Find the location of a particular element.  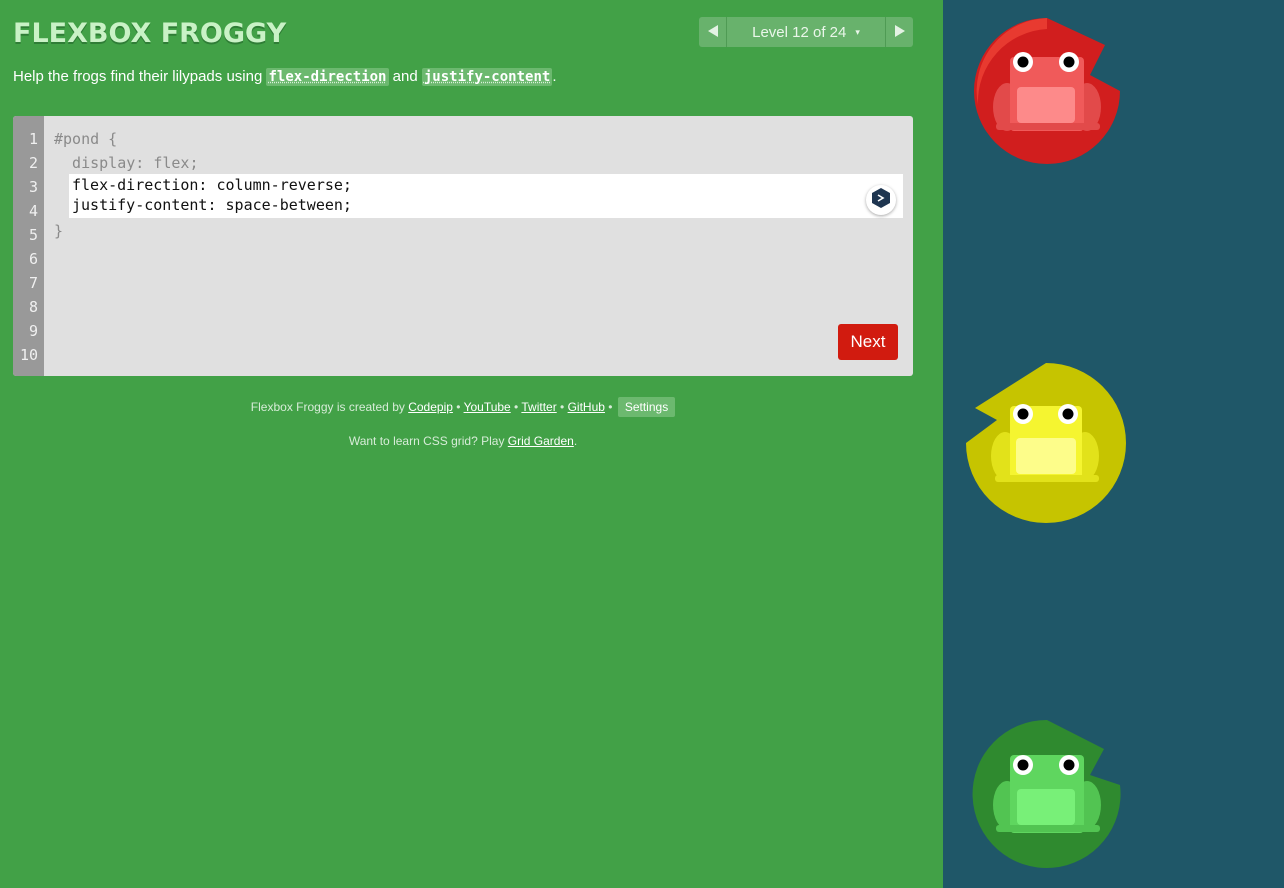

property-justify-content: justify-content is located at coordinates (487, 77).